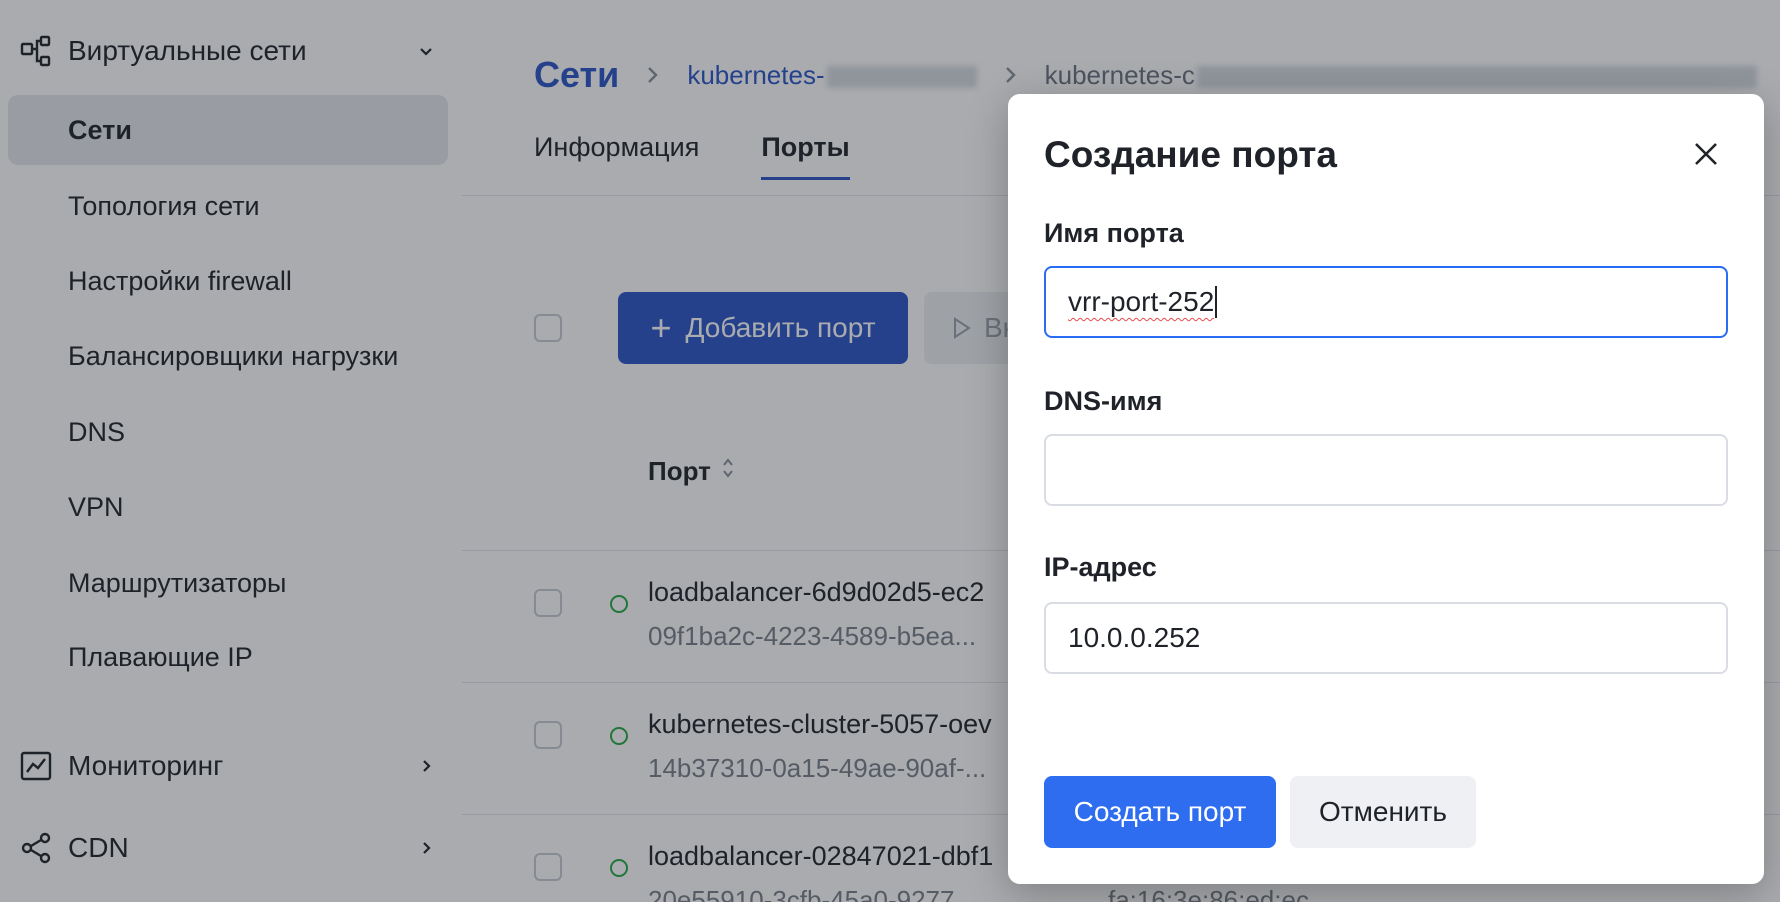 The height and width of the screenshot is (902, 1780). What do you see at coordinates (1114, 233) in the screenshot?
I see `port-name-label: Имя порта` at bounding box center [1114, 233].